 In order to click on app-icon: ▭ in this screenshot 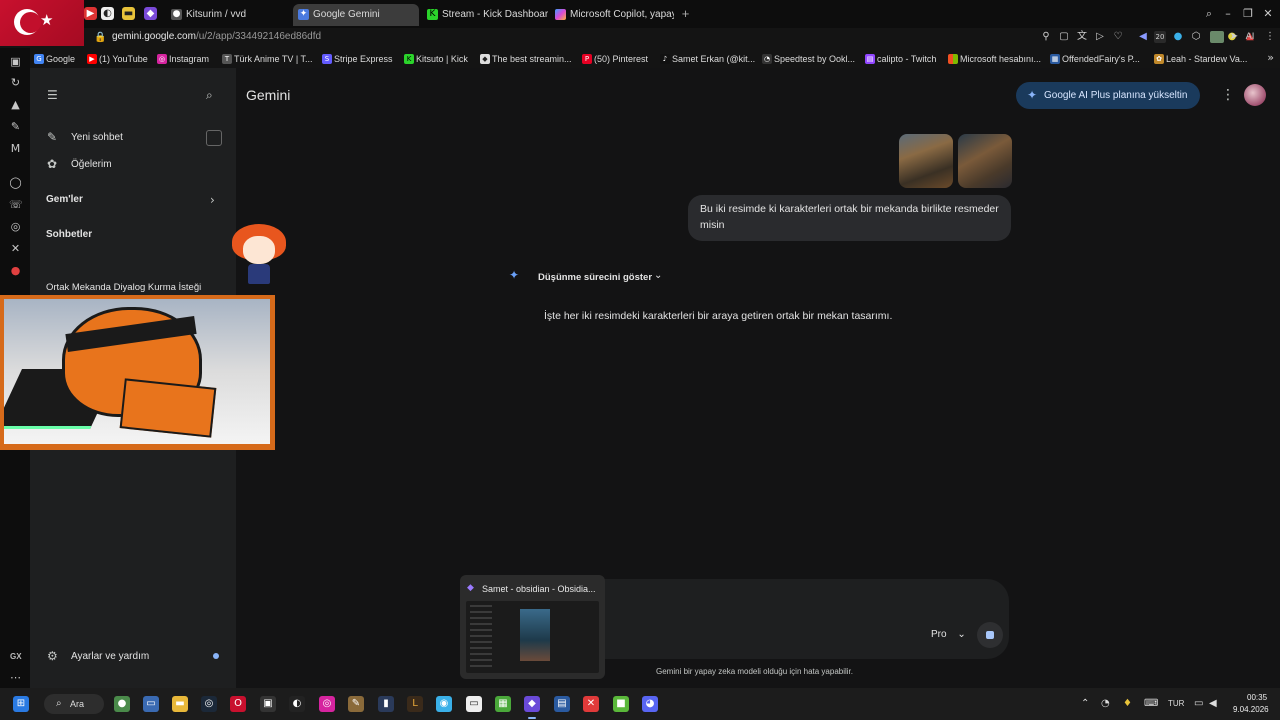, I will do `click(474, 704)`.